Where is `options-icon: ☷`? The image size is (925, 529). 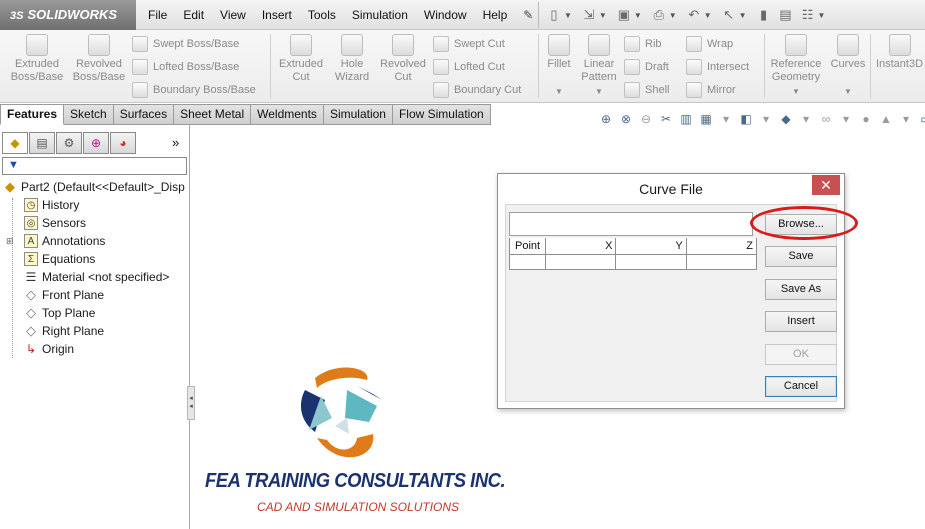
options-icon: ☷ is located at coordinates (808, 15).